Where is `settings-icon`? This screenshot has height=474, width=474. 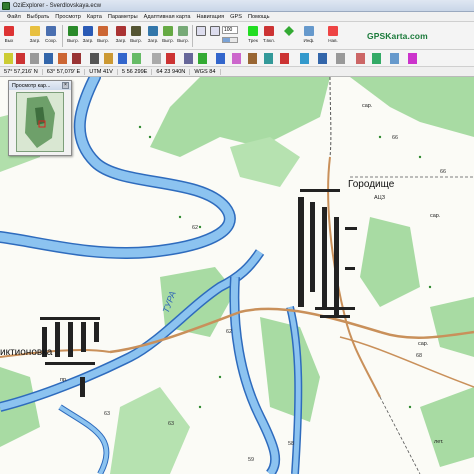
settings-icon is located at coordinates (156, 58).